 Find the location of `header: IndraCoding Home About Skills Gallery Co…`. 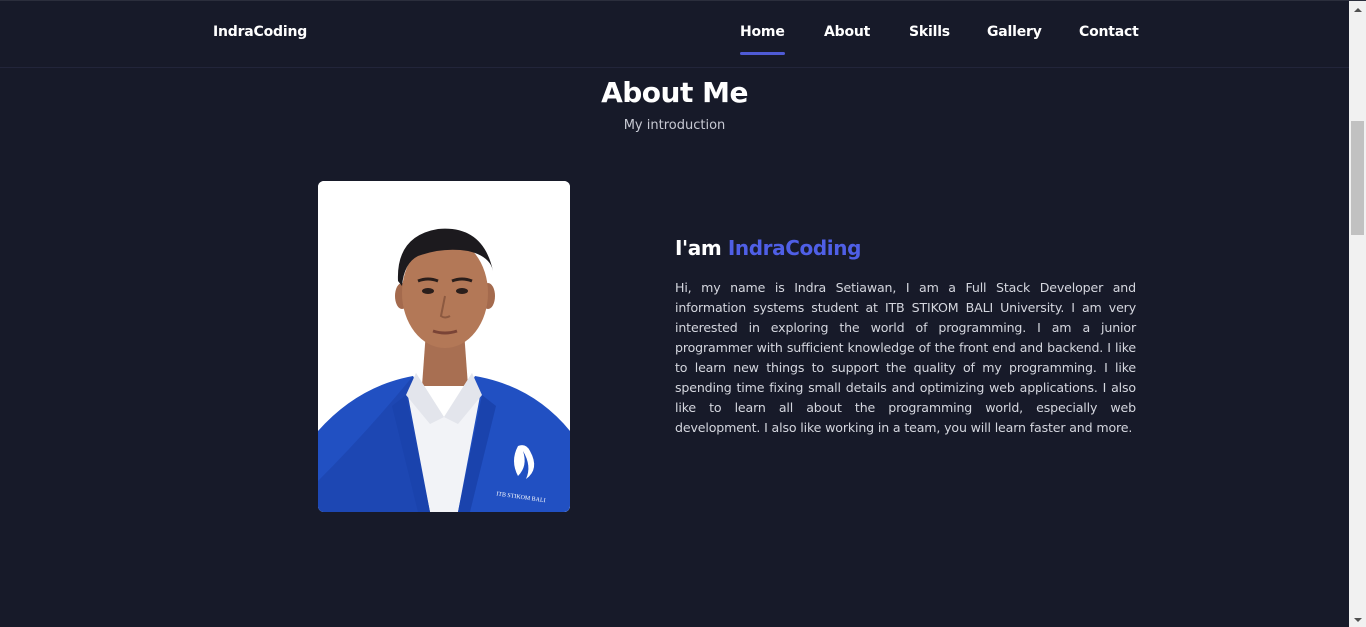

header: IndraCoding Home About Skills Gallery Co… is located at coordinates (674, 34).